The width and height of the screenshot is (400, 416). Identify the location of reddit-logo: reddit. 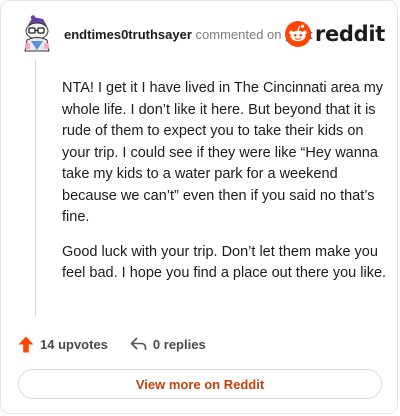
(334, 34).